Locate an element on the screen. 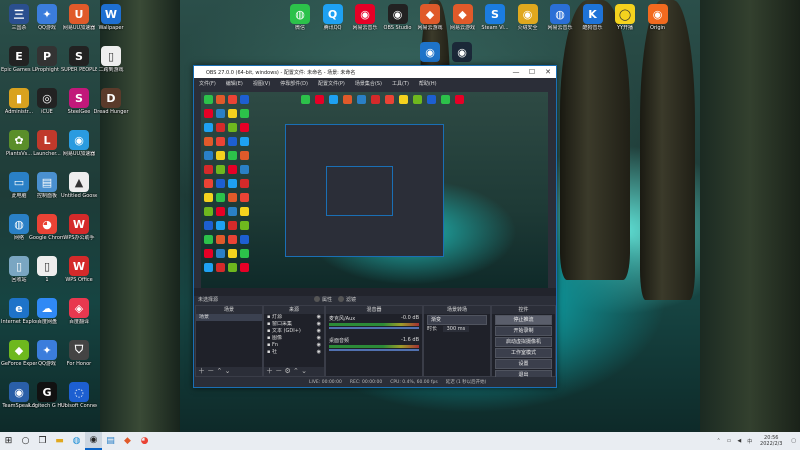 The image size is (800, 450). desktop-icon: ◍ 微信 is located at coordinates (300, 17).